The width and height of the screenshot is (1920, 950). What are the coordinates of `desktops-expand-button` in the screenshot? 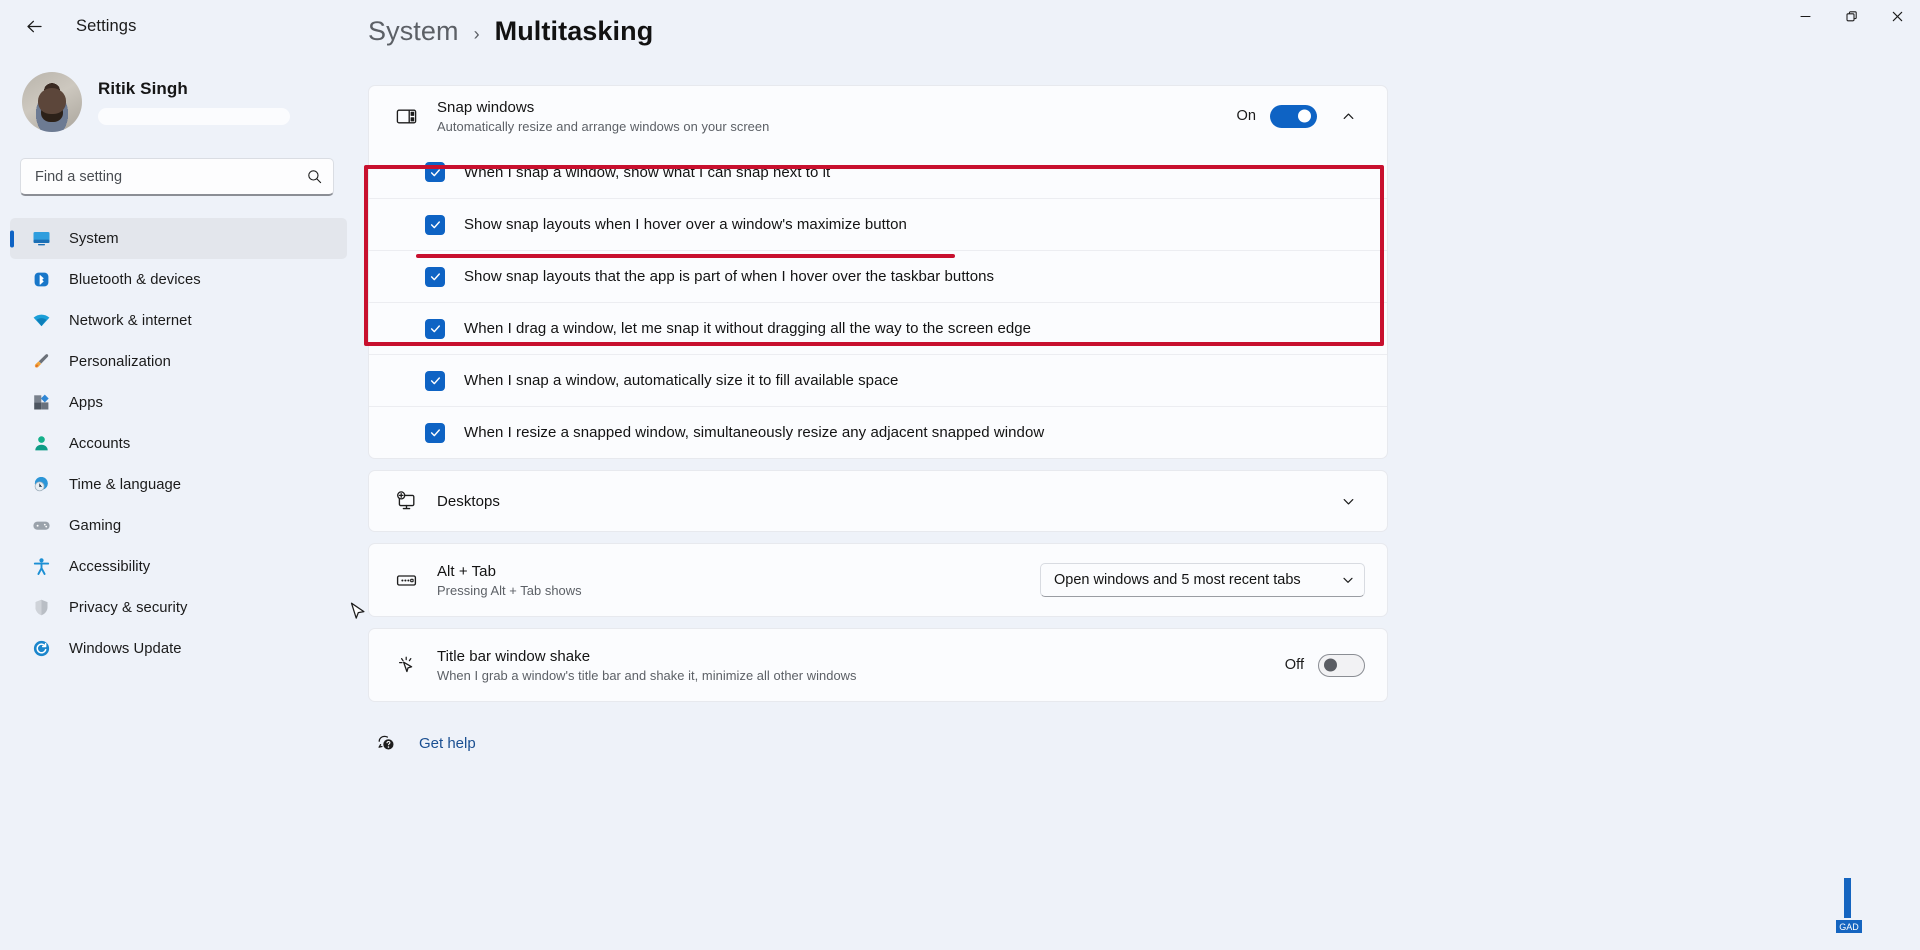 It's located at (1348, 501).